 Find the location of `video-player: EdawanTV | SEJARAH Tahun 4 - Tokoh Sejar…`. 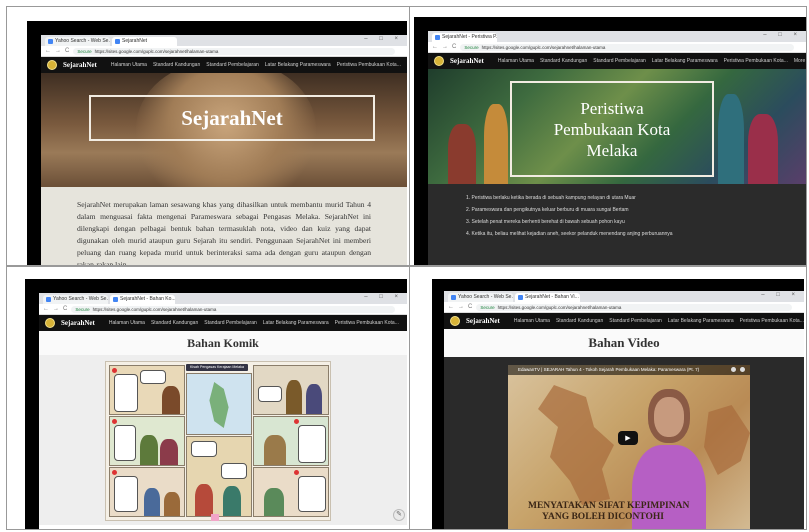

video-player: EdawanTV | SEJARAH Tahun 4 - Tokoh Sejar… is located at coordinates (629, 447).